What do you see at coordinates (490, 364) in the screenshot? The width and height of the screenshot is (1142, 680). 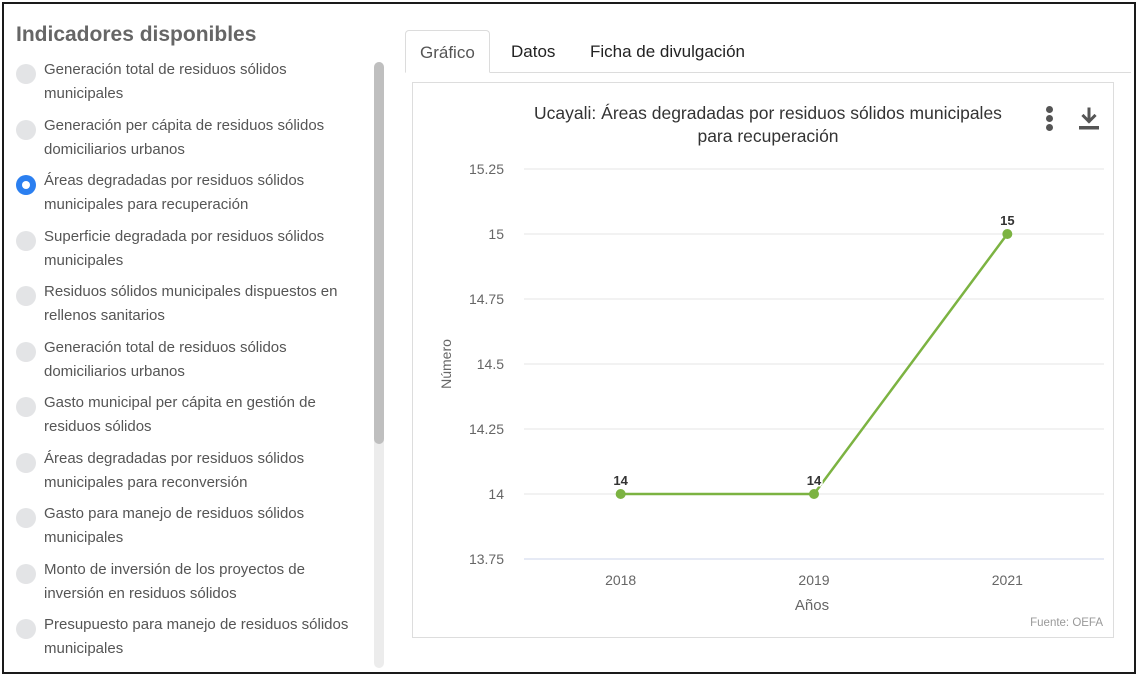 I see `y-tick-label: 14.5` at bounding box center [490, 364].